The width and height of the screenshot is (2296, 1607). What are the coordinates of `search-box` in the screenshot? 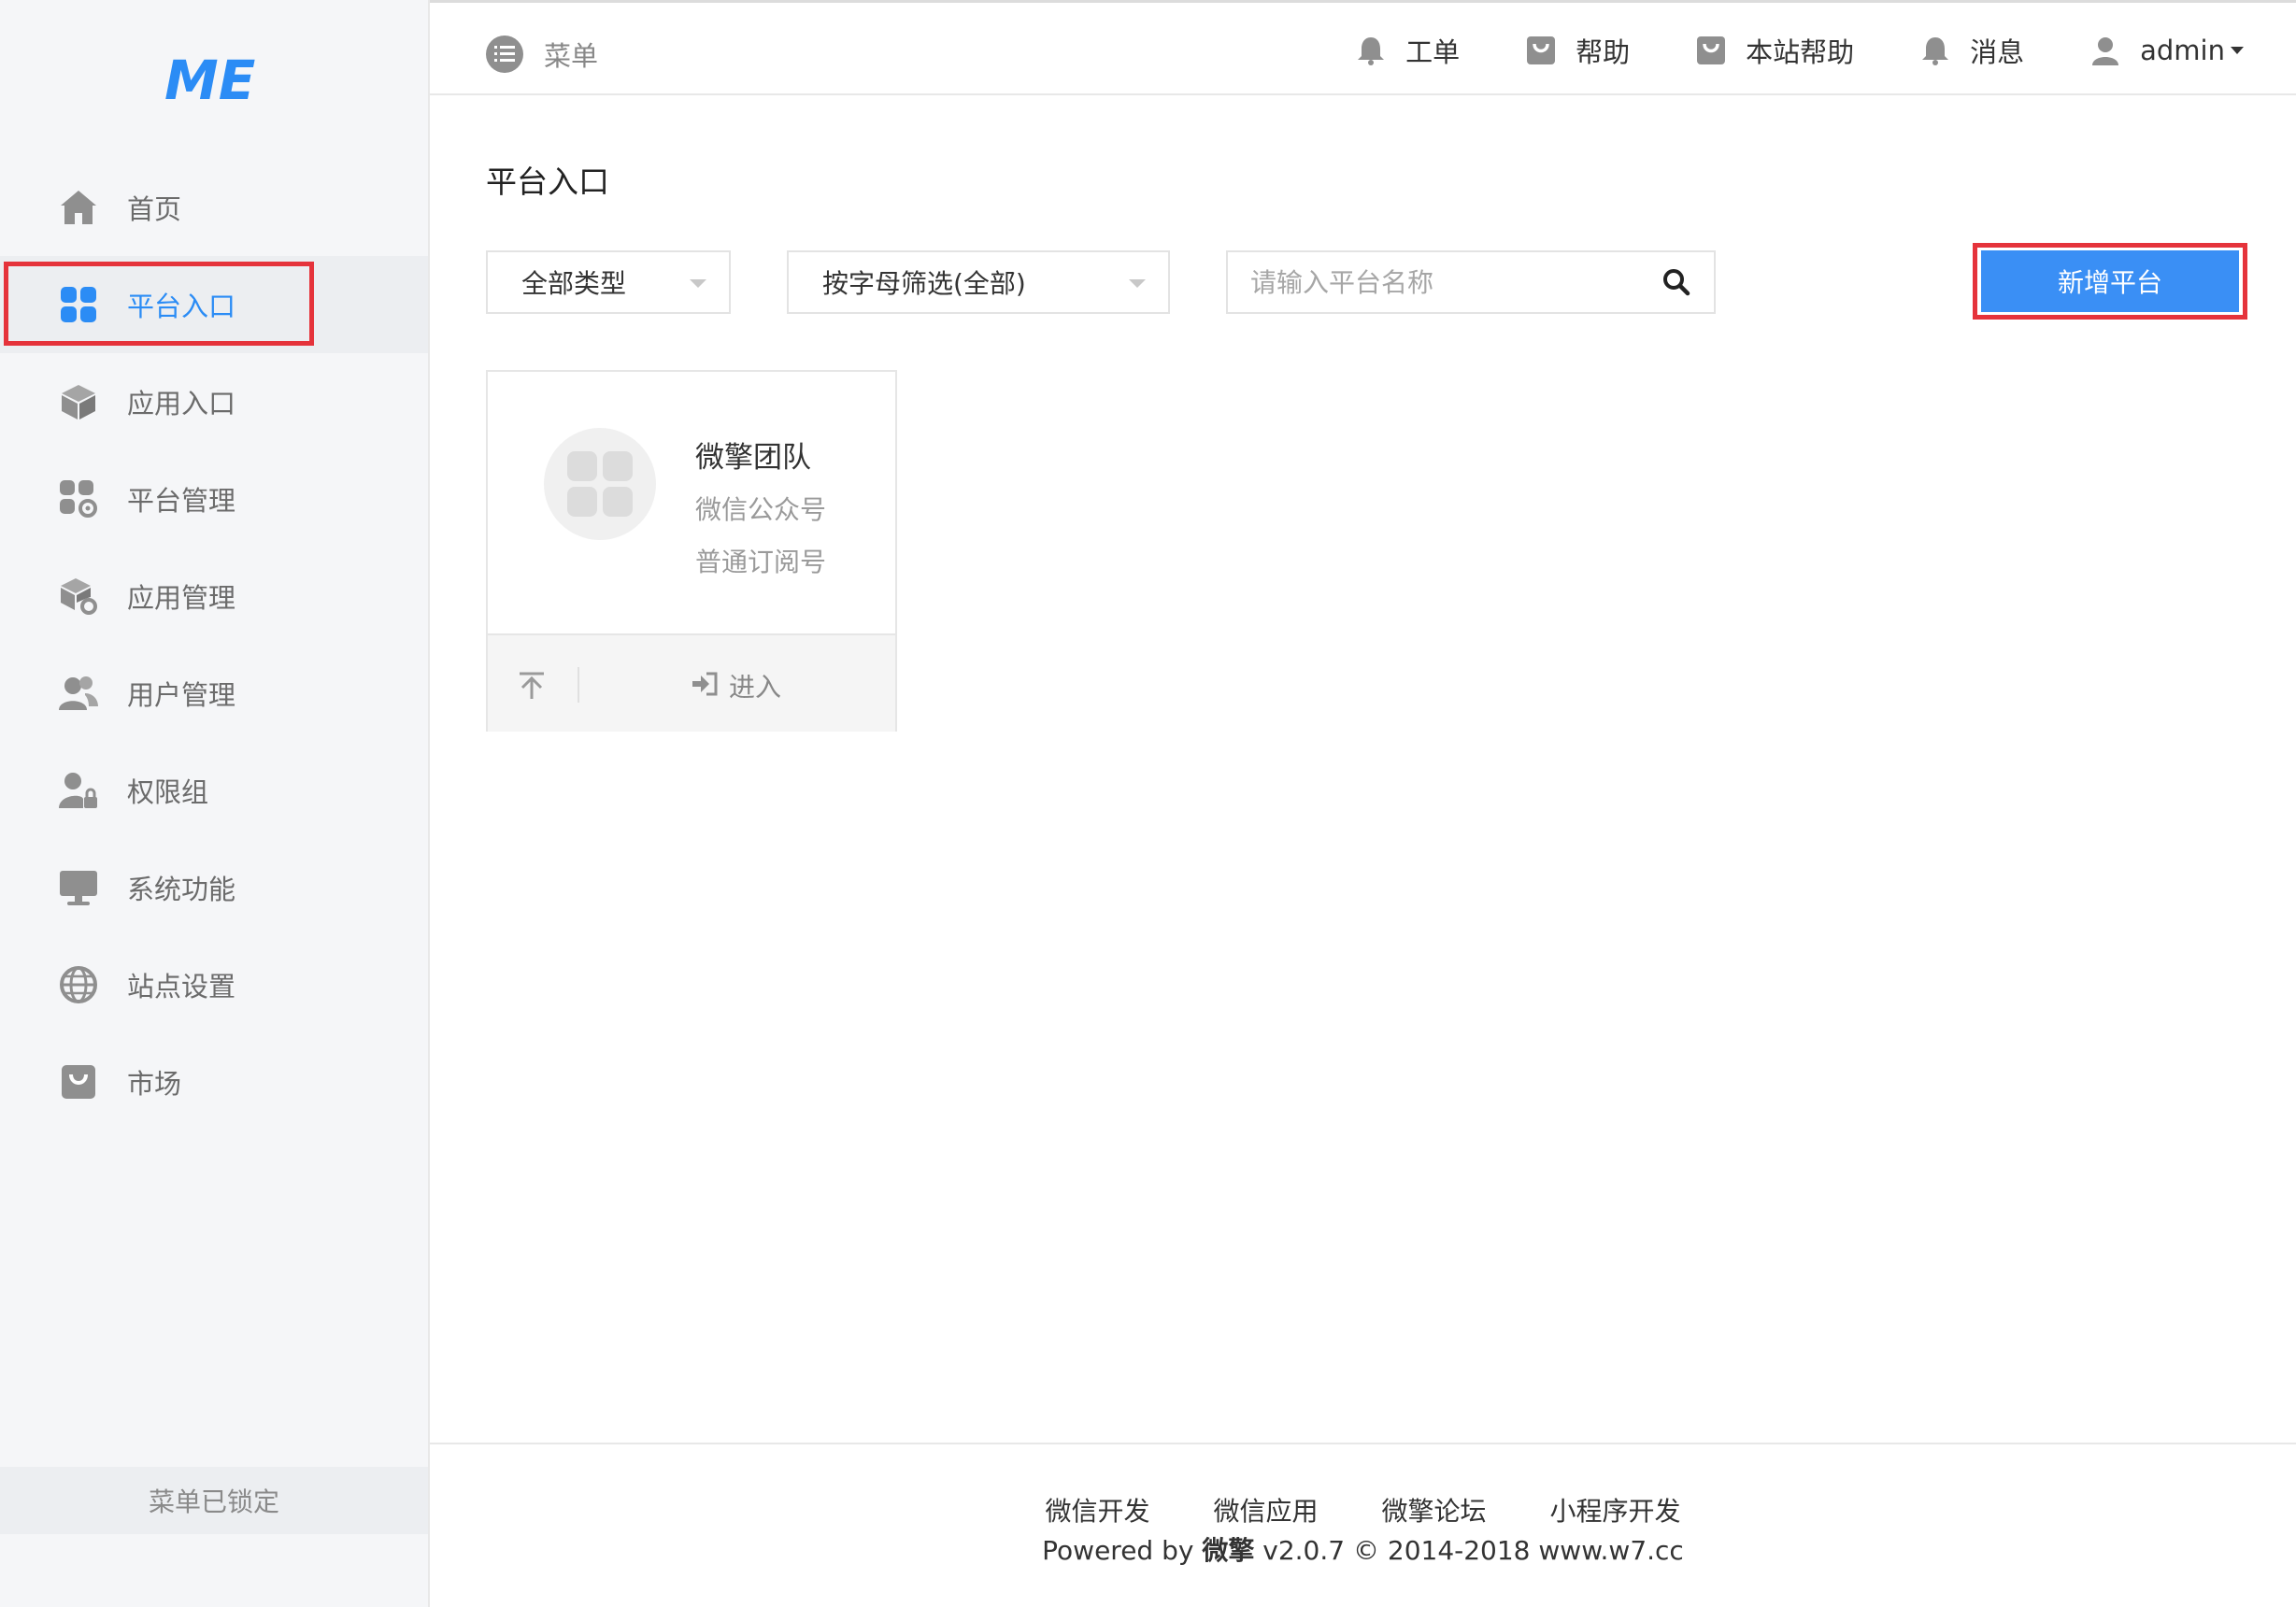 It's located at (1471, 282).